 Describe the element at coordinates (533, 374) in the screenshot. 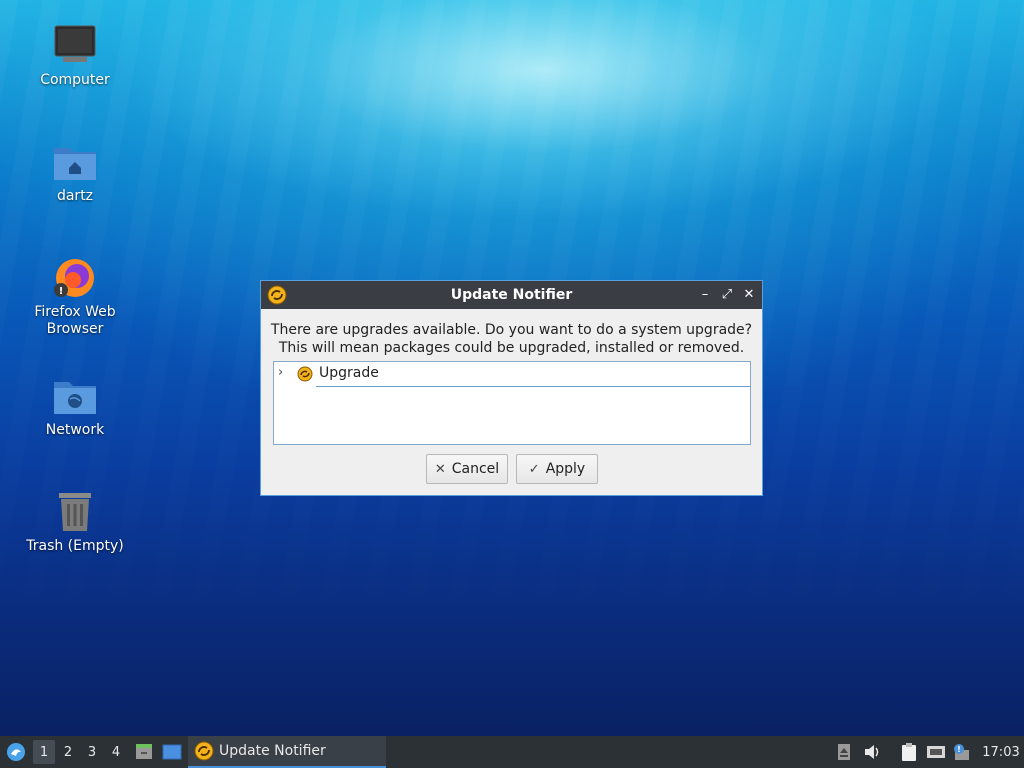

I see `tree-row-upgrade: Upgrade` at that location.